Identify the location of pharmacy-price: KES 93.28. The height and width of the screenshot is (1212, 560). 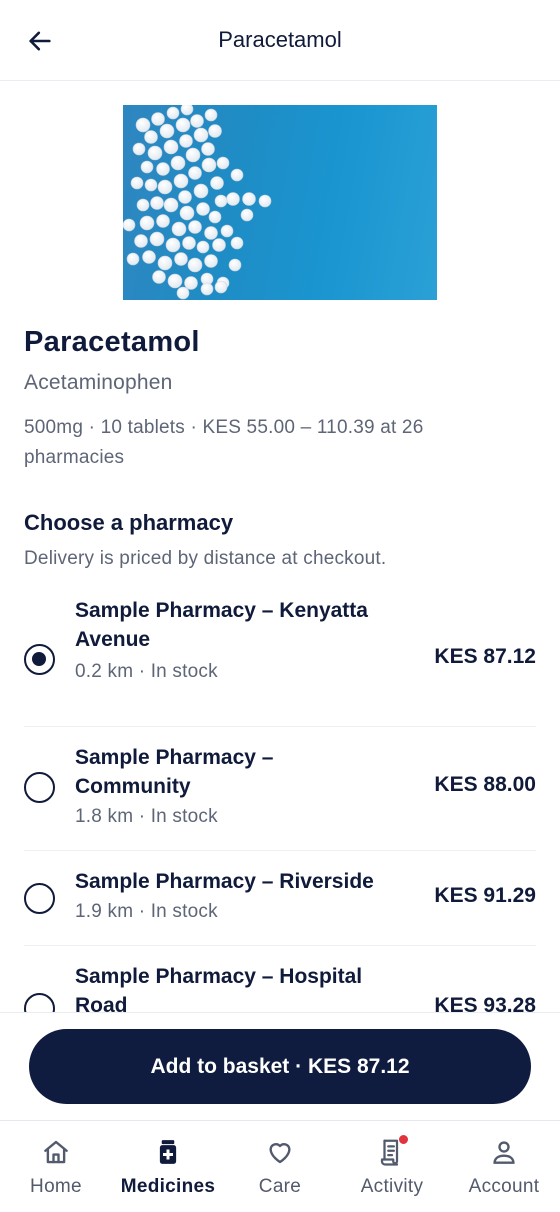
(485, 1003).